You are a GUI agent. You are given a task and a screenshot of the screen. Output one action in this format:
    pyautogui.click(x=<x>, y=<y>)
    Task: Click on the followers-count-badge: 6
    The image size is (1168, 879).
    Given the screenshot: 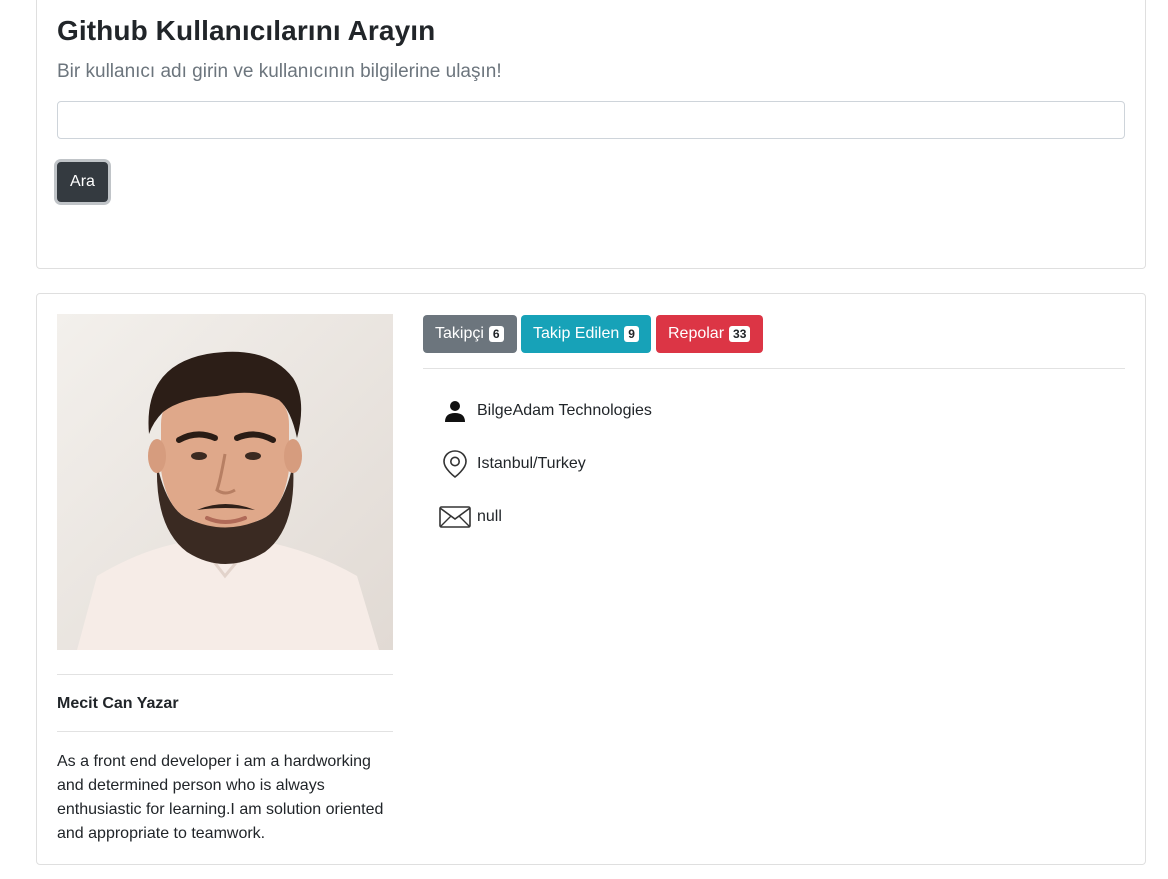 What is the action you would take?
    pyautogui.click(x=496, y=334)
    